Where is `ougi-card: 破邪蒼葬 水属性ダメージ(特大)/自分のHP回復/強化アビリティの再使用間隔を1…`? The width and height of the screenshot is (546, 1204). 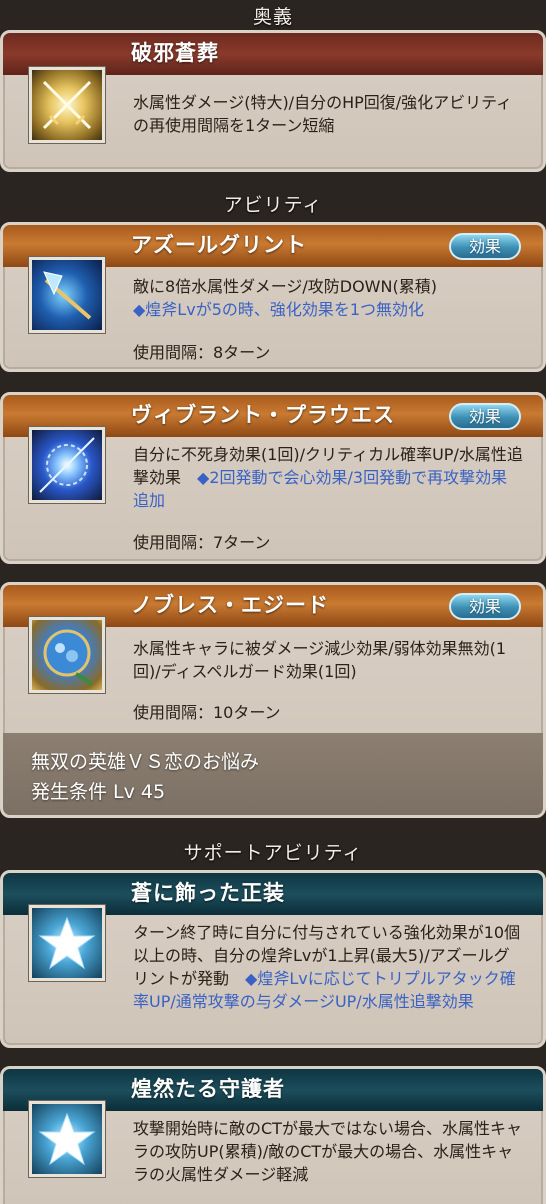
ougi-card: 破邪蒼葬 水属性ダメージ(特大)/自分のHP回復/強化アビリティの再使用間隔を1… is located at coordinates (273, 101).